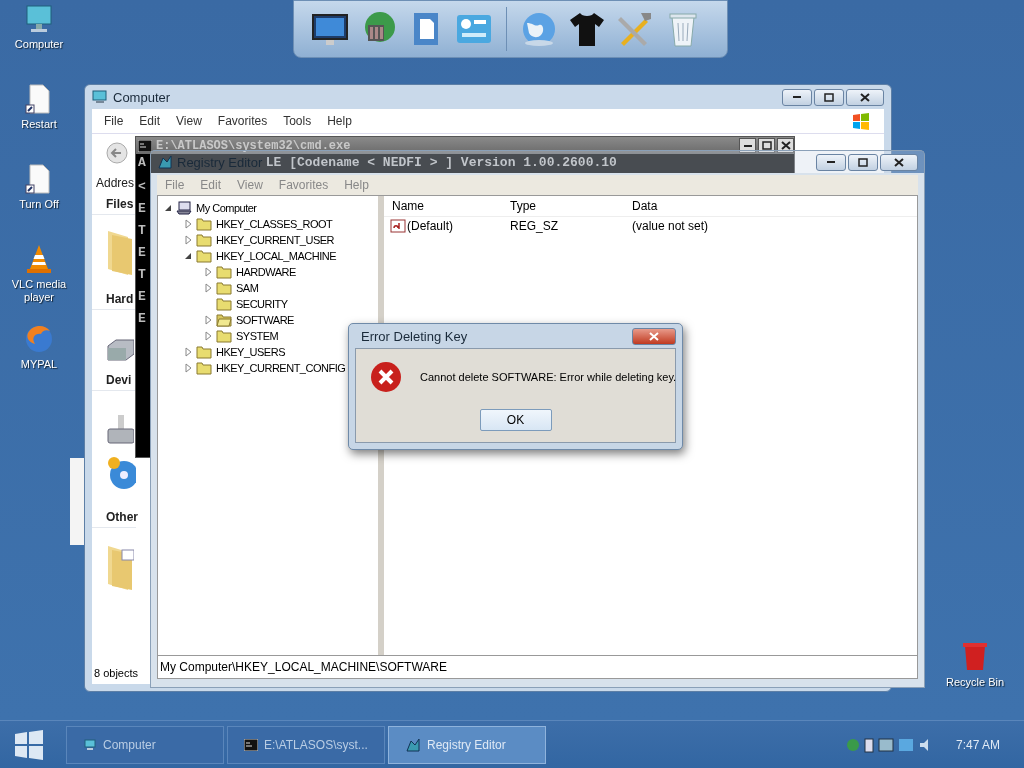 Image resolution: width=1024 pixels, height=768 pixels. Describe the element at coordinates (861, 121) in the screenshot. I see `flag-icon` at that location.